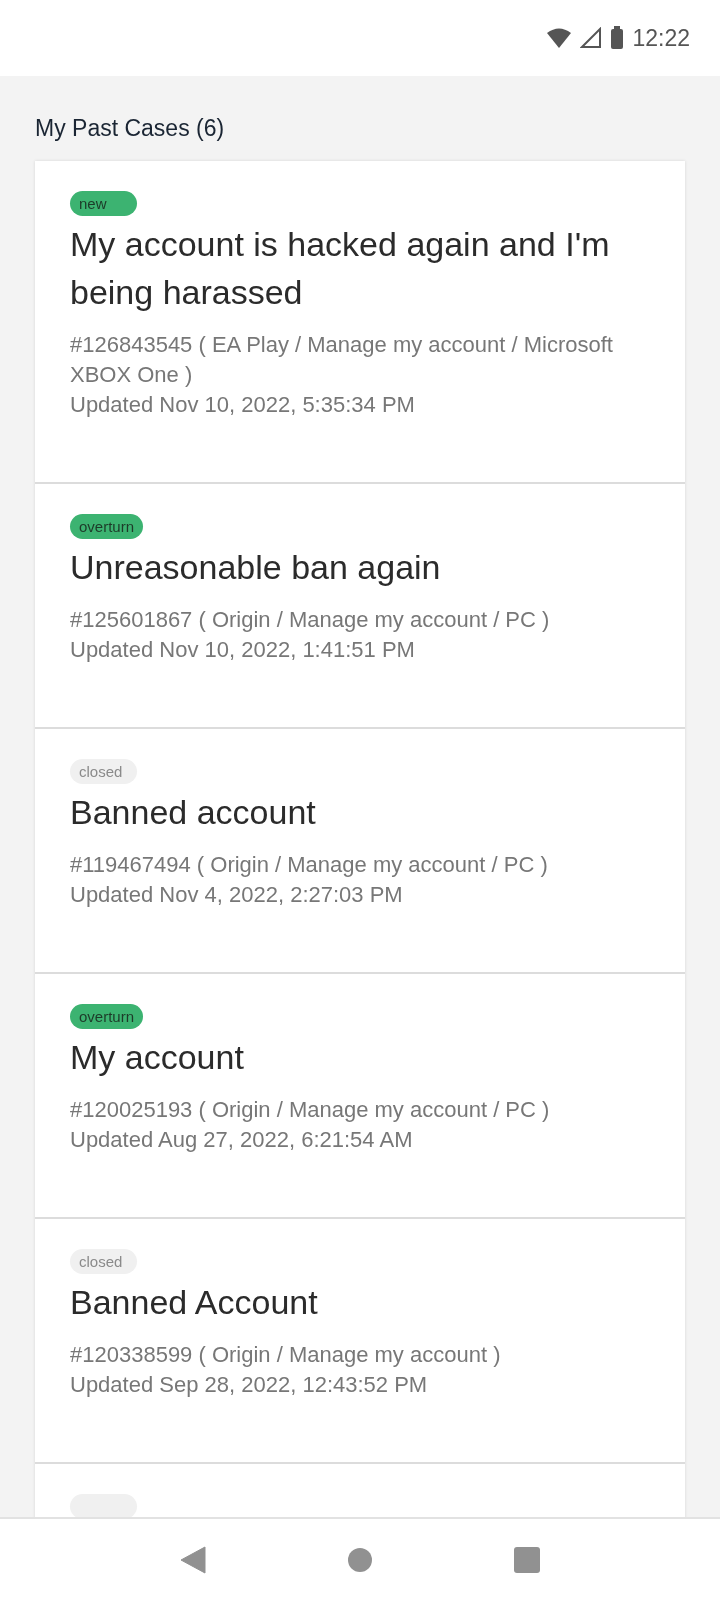  Describe the element at coordinates (194, 1302) in the screenshot. I see `case-title: Banned Account` at that location.